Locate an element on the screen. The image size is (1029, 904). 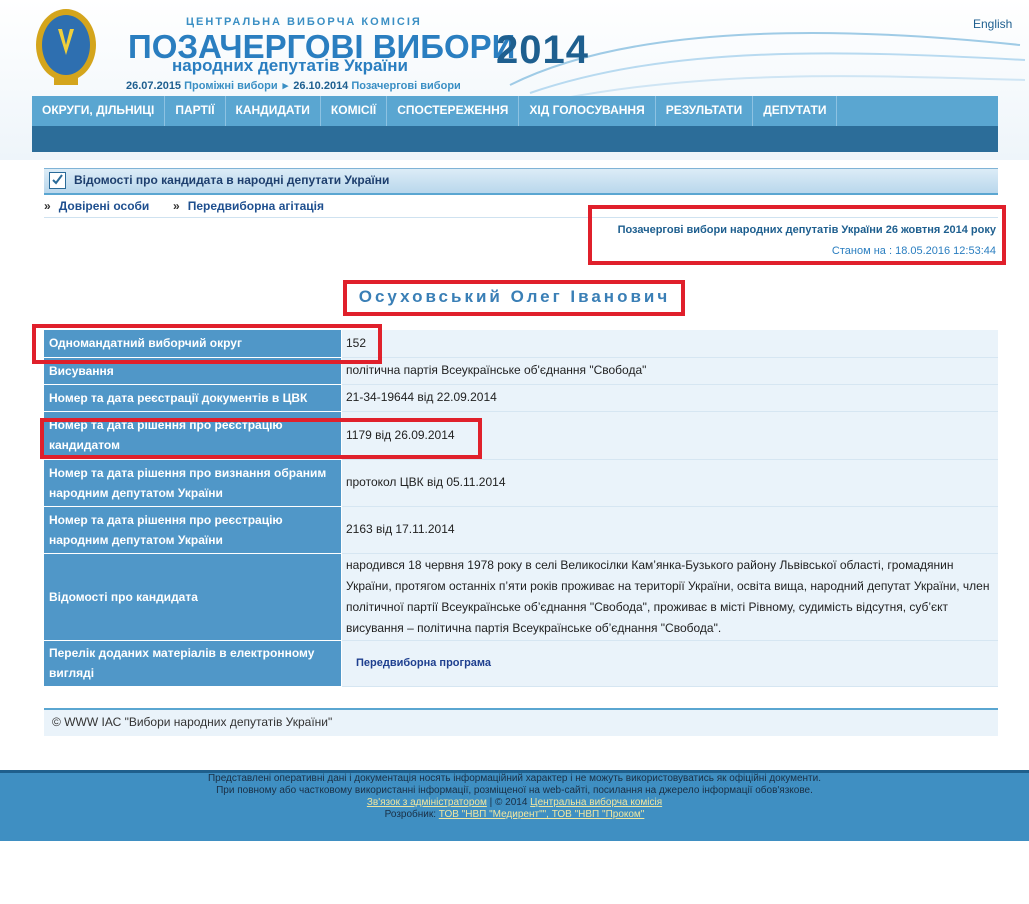
date-midterm: 26.07.2015 is located at coordinates (153, 86).